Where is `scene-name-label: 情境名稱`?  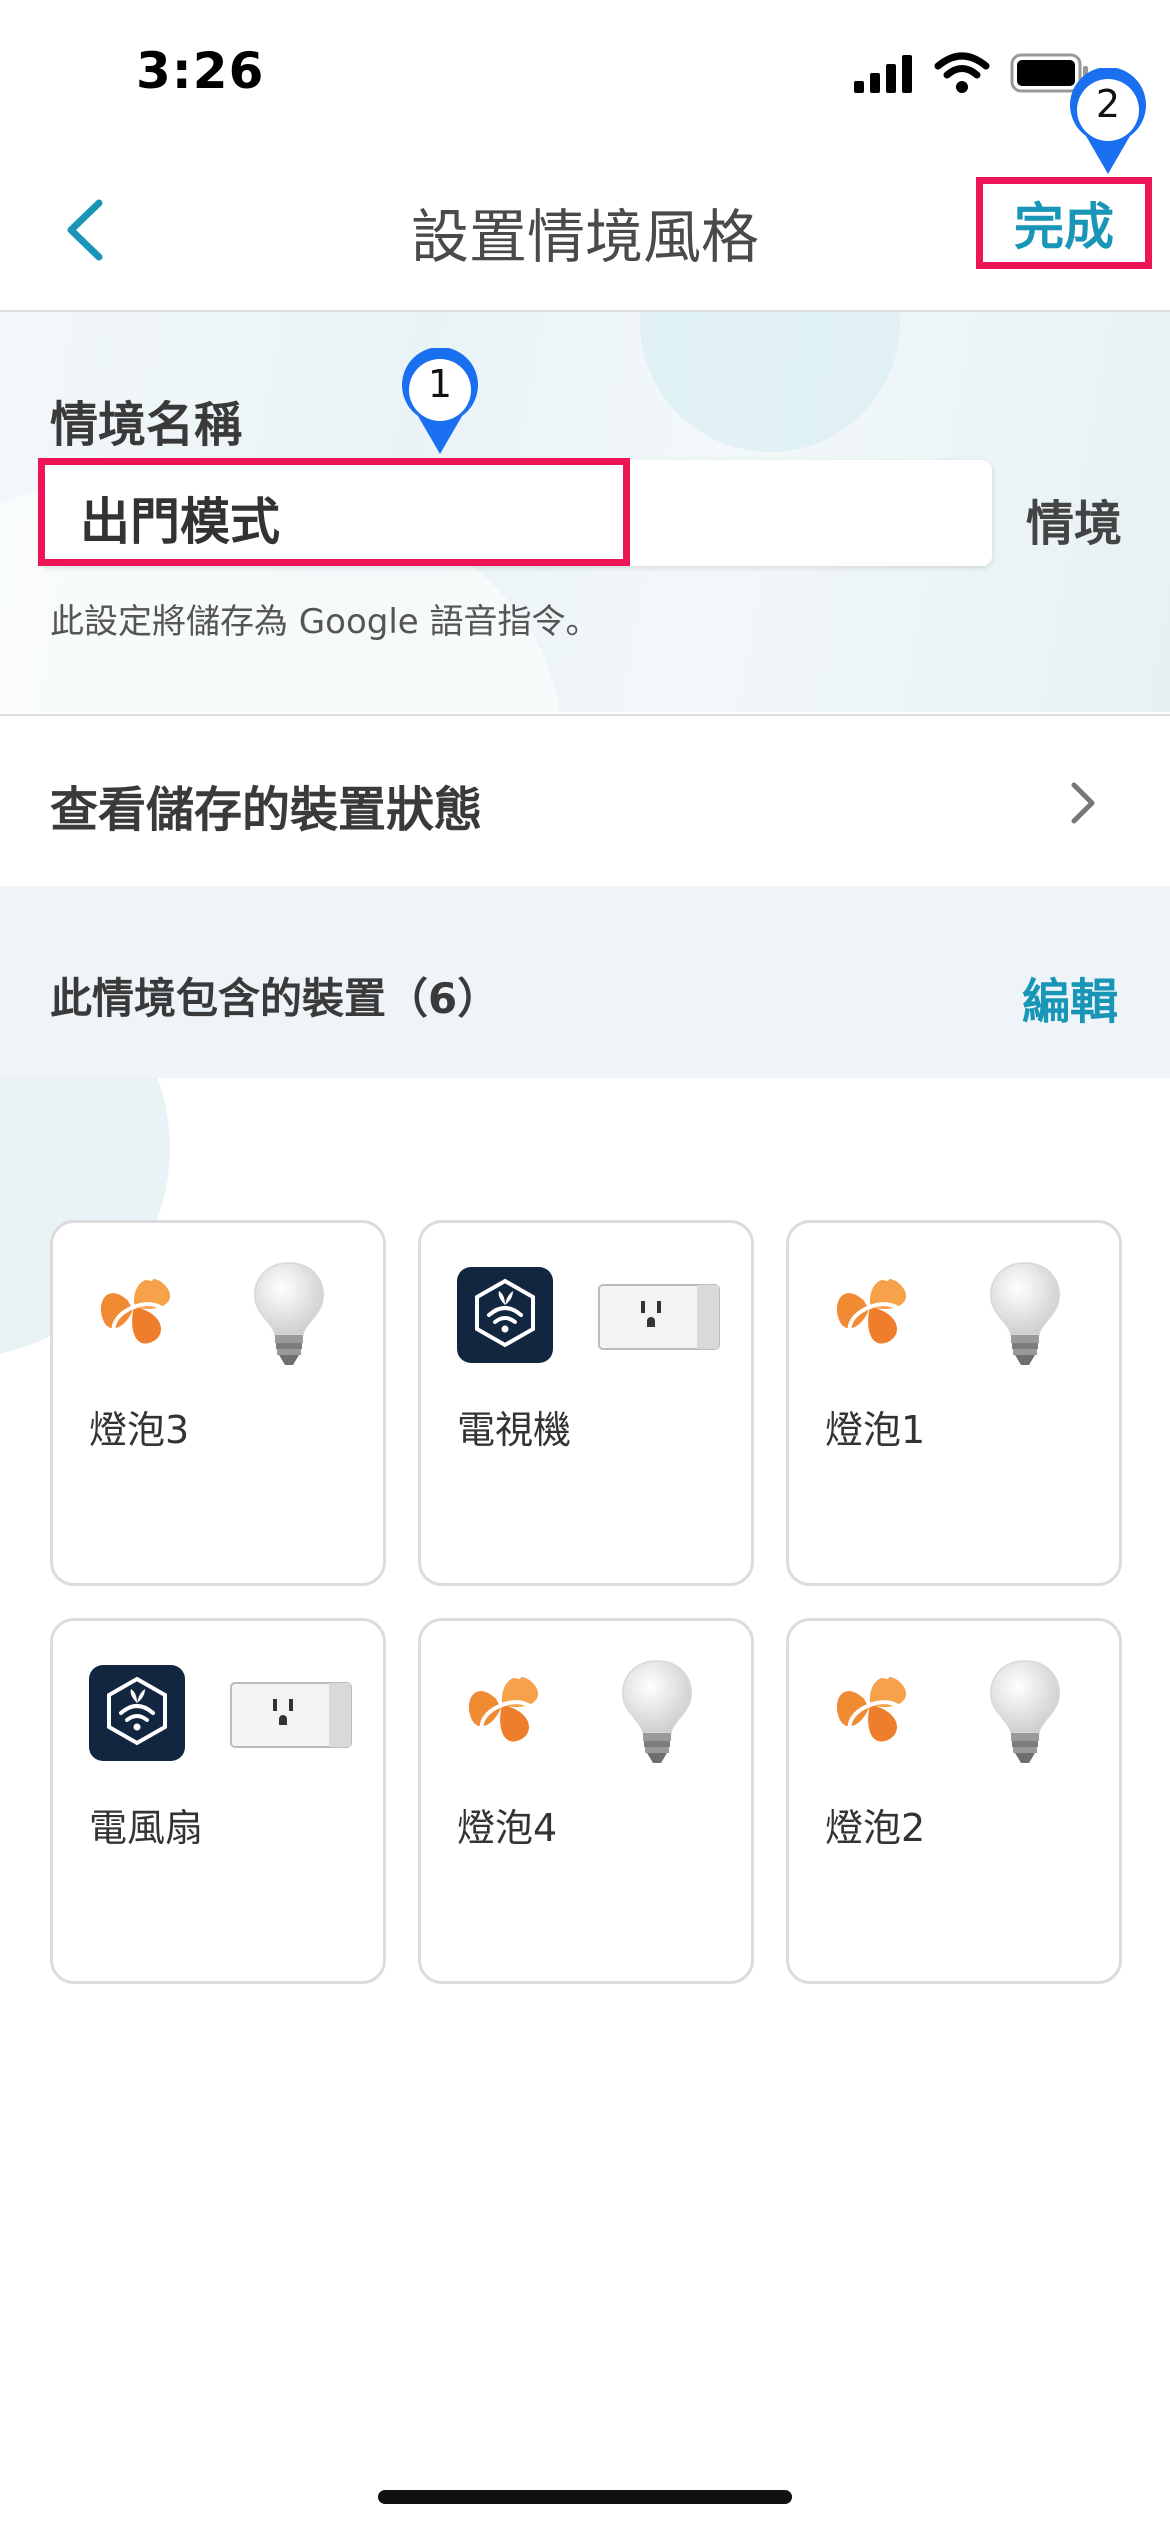 scene-name-label: 情境名稱 is located at coordinates (146, 425).